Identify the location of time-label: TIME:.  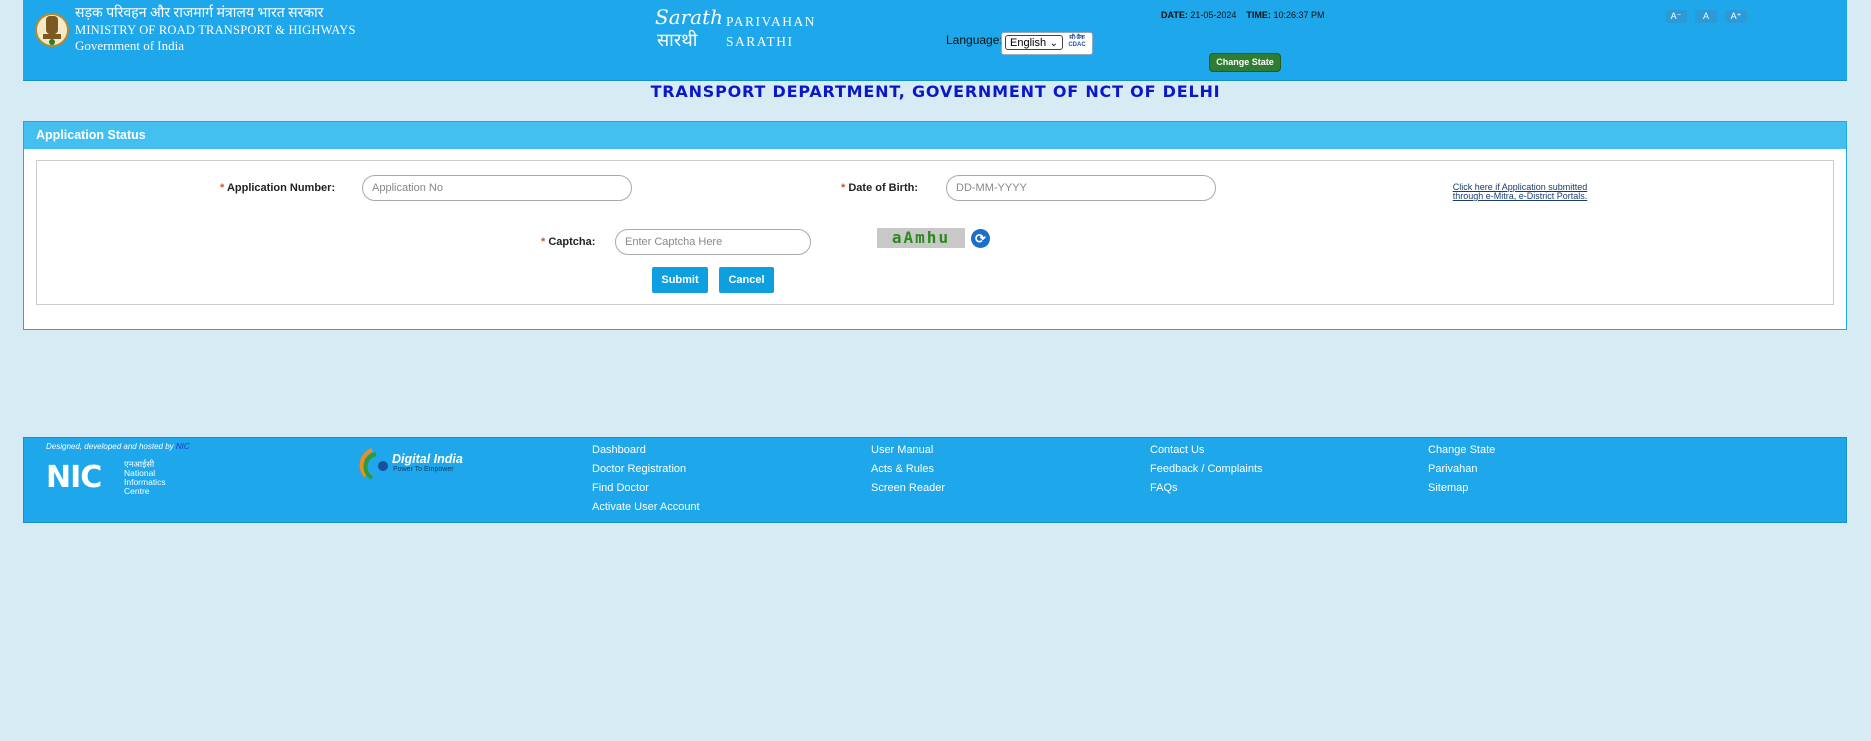
(1258, 15).